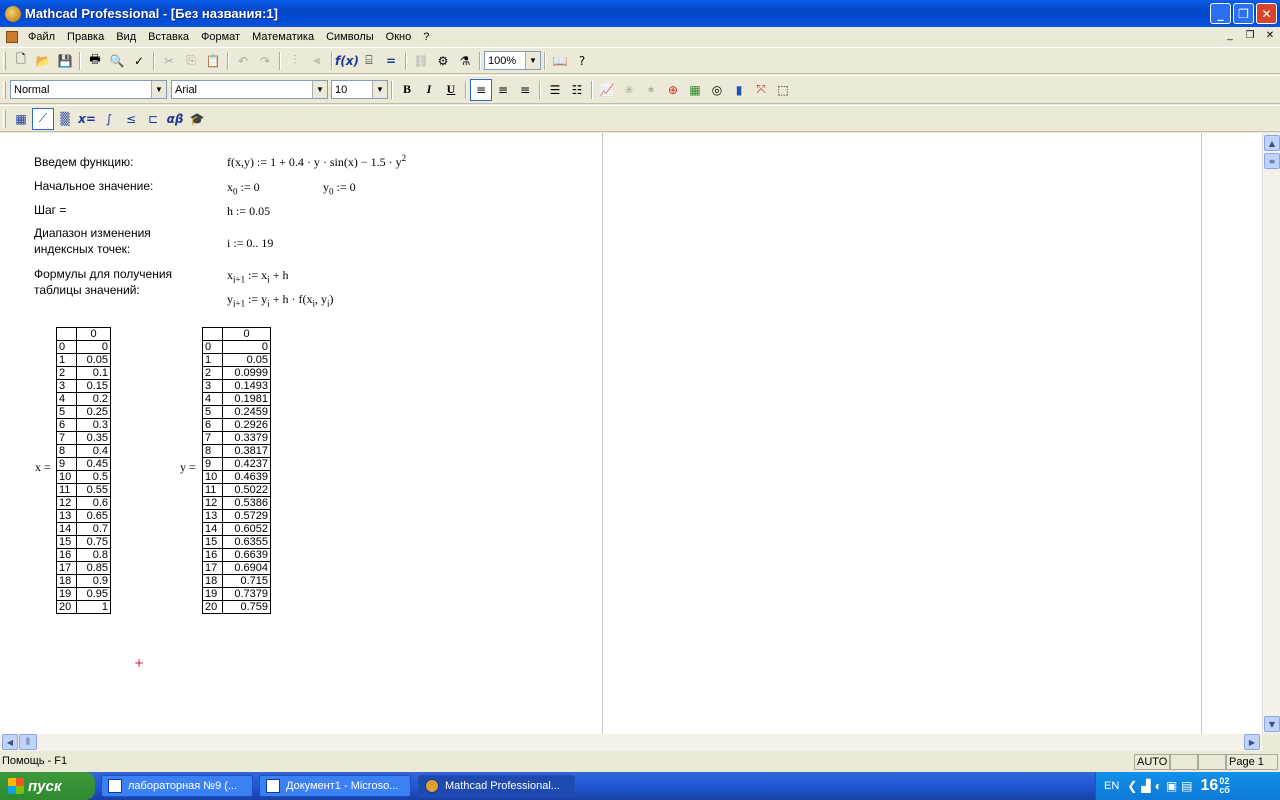 This screenshot has width=1280, height=800. I want to click on zoom-select: 100% ▼, so click(512, 60).